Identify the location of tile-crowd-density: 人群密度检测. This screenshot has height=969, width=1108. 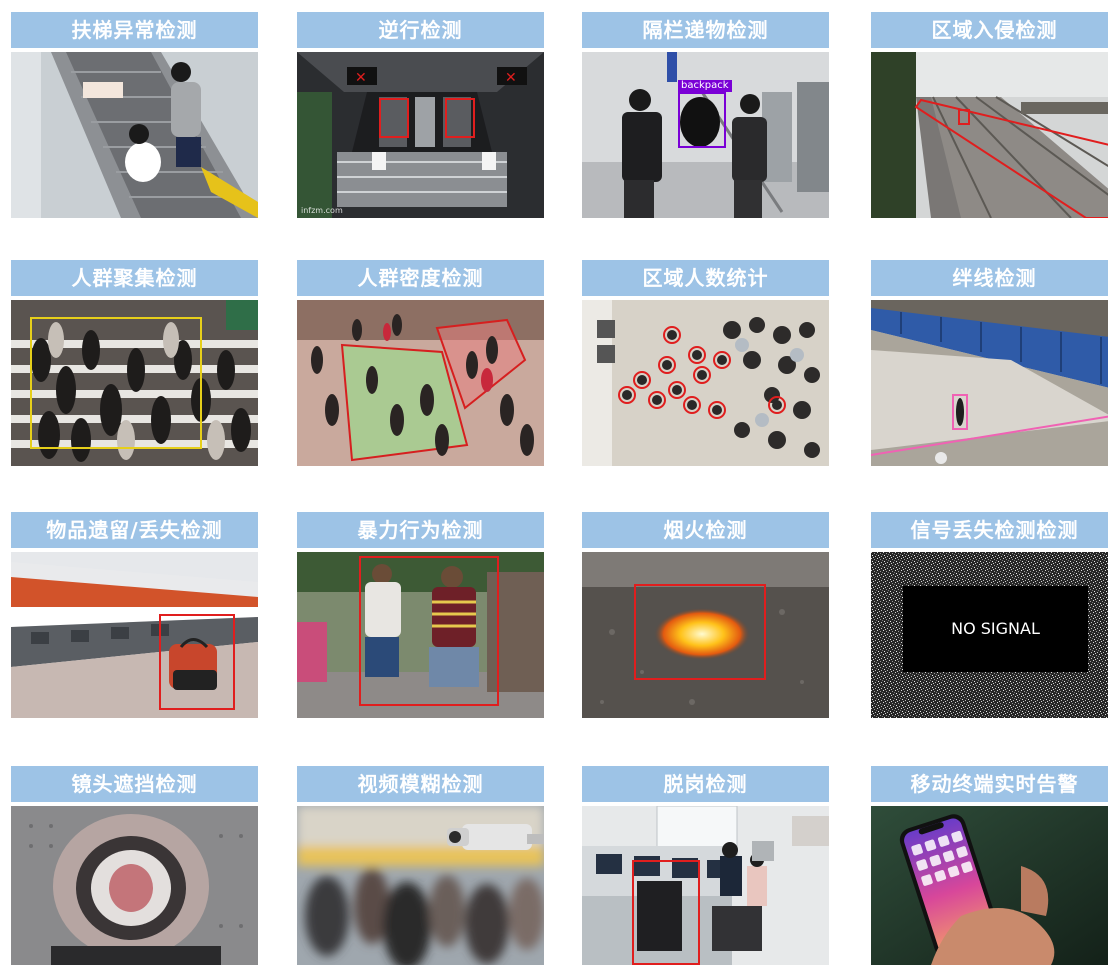
(420, 363).